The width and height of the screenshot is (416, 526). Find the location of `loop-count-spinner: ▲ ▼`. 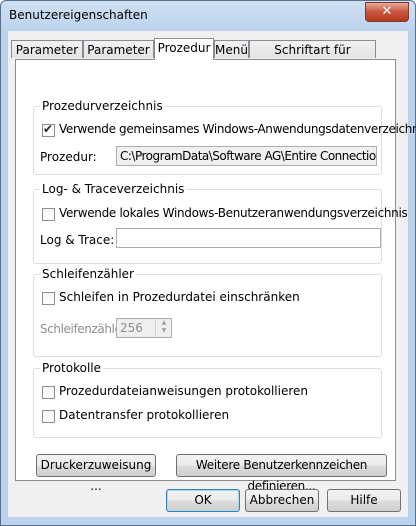

loop-count-spinner: ▲ ▼ is located at coordinates (163, 328).